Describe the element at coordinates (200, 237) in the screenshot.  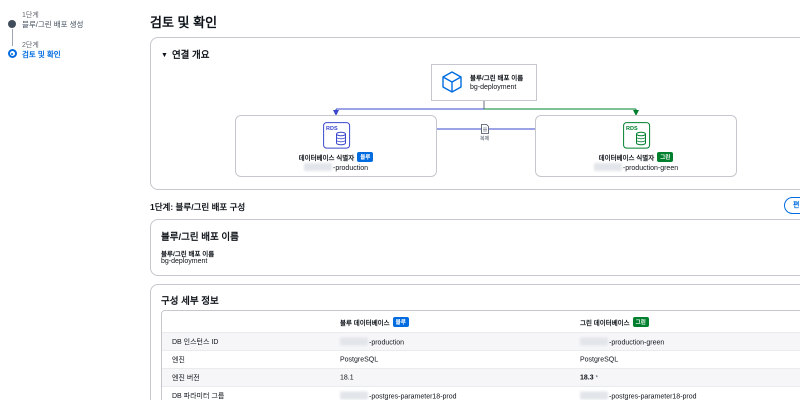
I see `deployment-name-title: 블루/그린 배포 이름` at that location.